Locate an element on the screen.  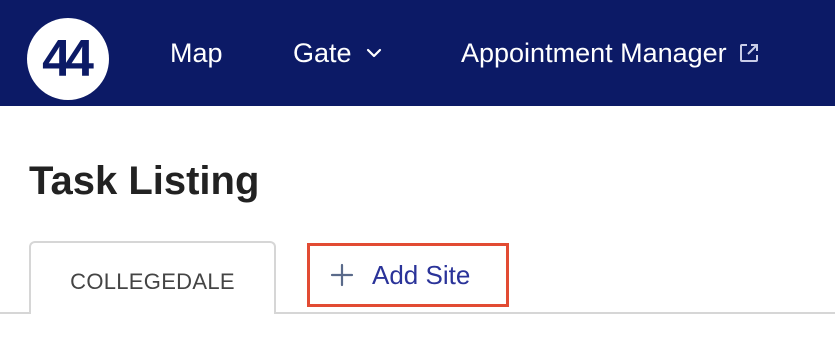
logo-text: 44 is located at coordinates (68, 59).